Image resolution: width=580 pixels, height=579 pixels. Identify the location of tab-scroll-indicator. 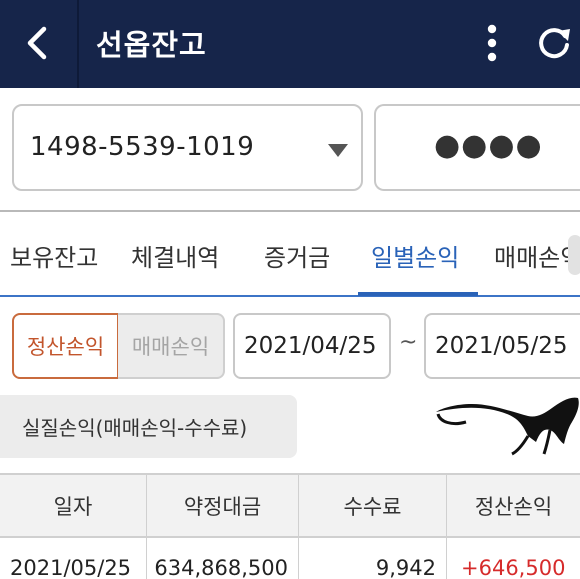
(574, 255).